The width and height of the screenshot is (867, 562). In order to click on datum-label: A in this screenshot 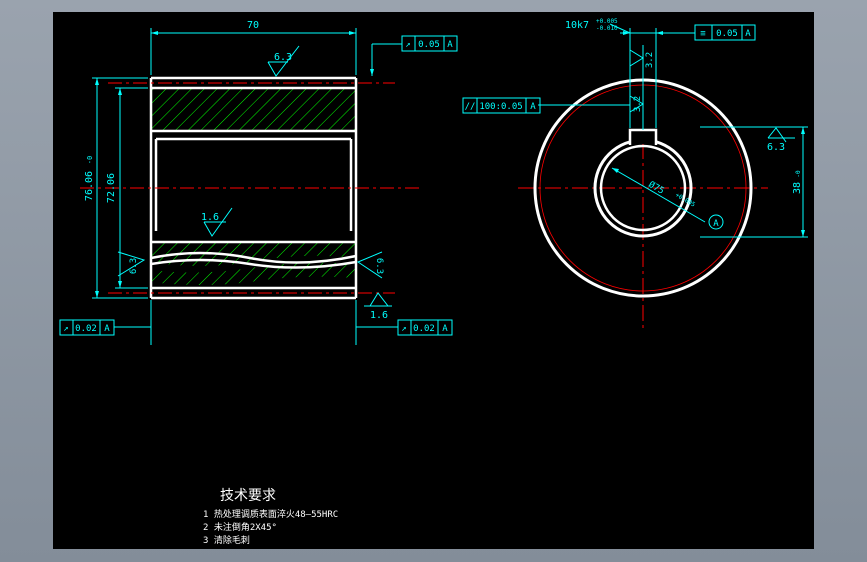, I will do `click(716, 224)`.